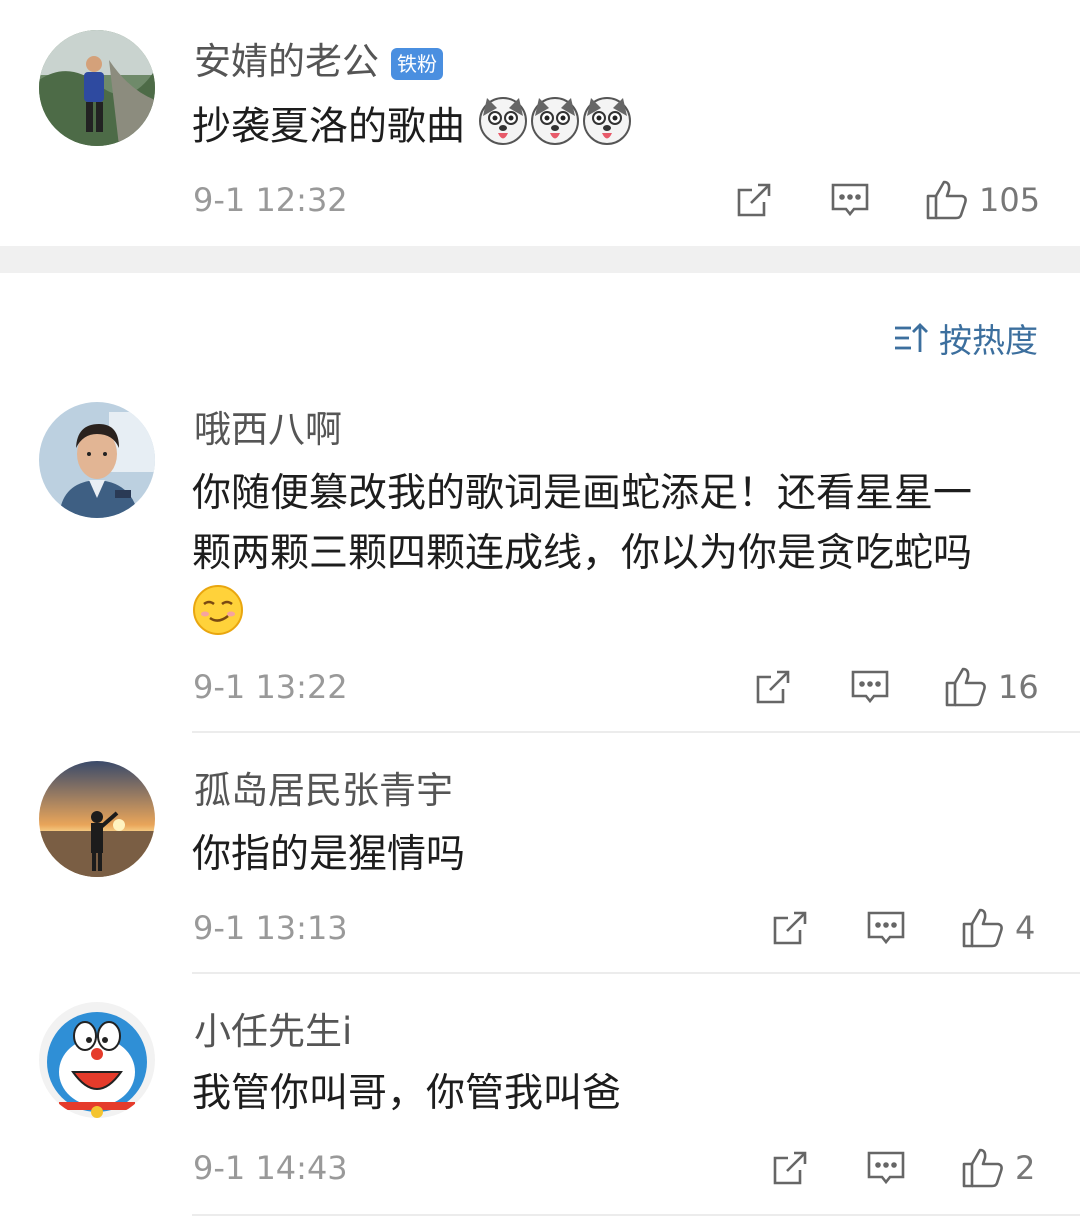  I want to click on emoji-row, so click(622, 614).